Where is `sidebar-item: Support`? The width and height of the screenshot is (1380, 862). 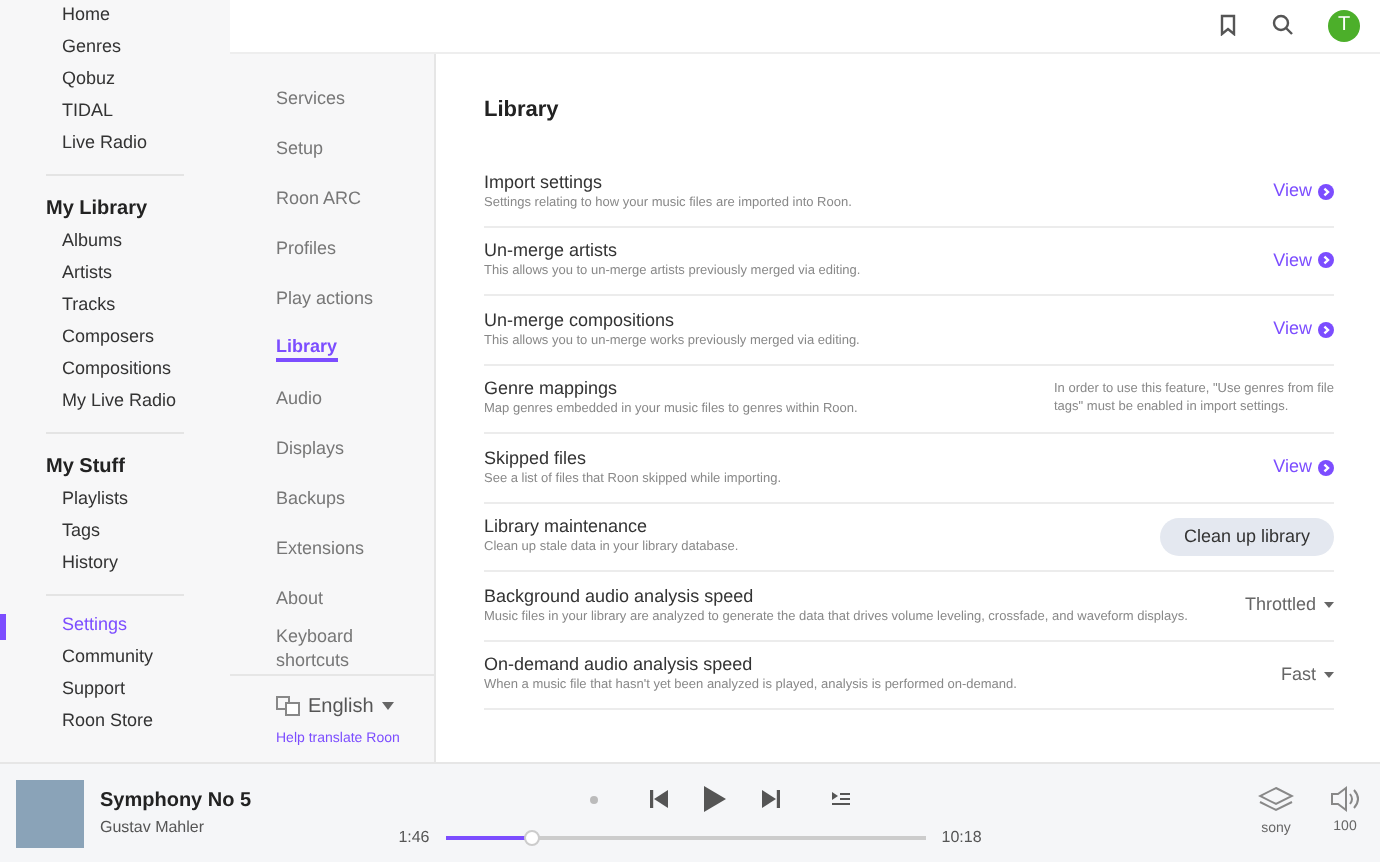
sidebar-item: Support is located at coordinates (94, 690).